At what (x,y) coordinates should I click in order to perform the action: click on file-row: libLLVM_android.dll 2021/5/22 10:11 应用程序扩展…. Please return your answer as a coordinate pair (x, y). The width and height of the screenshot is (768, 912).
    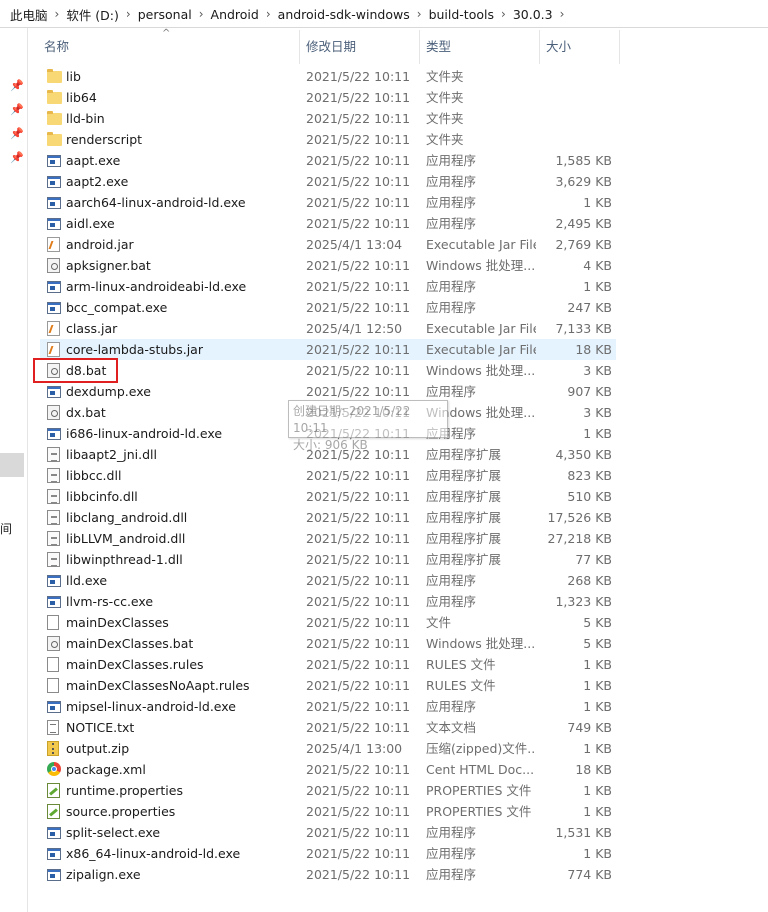
    Looking at the image, I should click on (328, 538).